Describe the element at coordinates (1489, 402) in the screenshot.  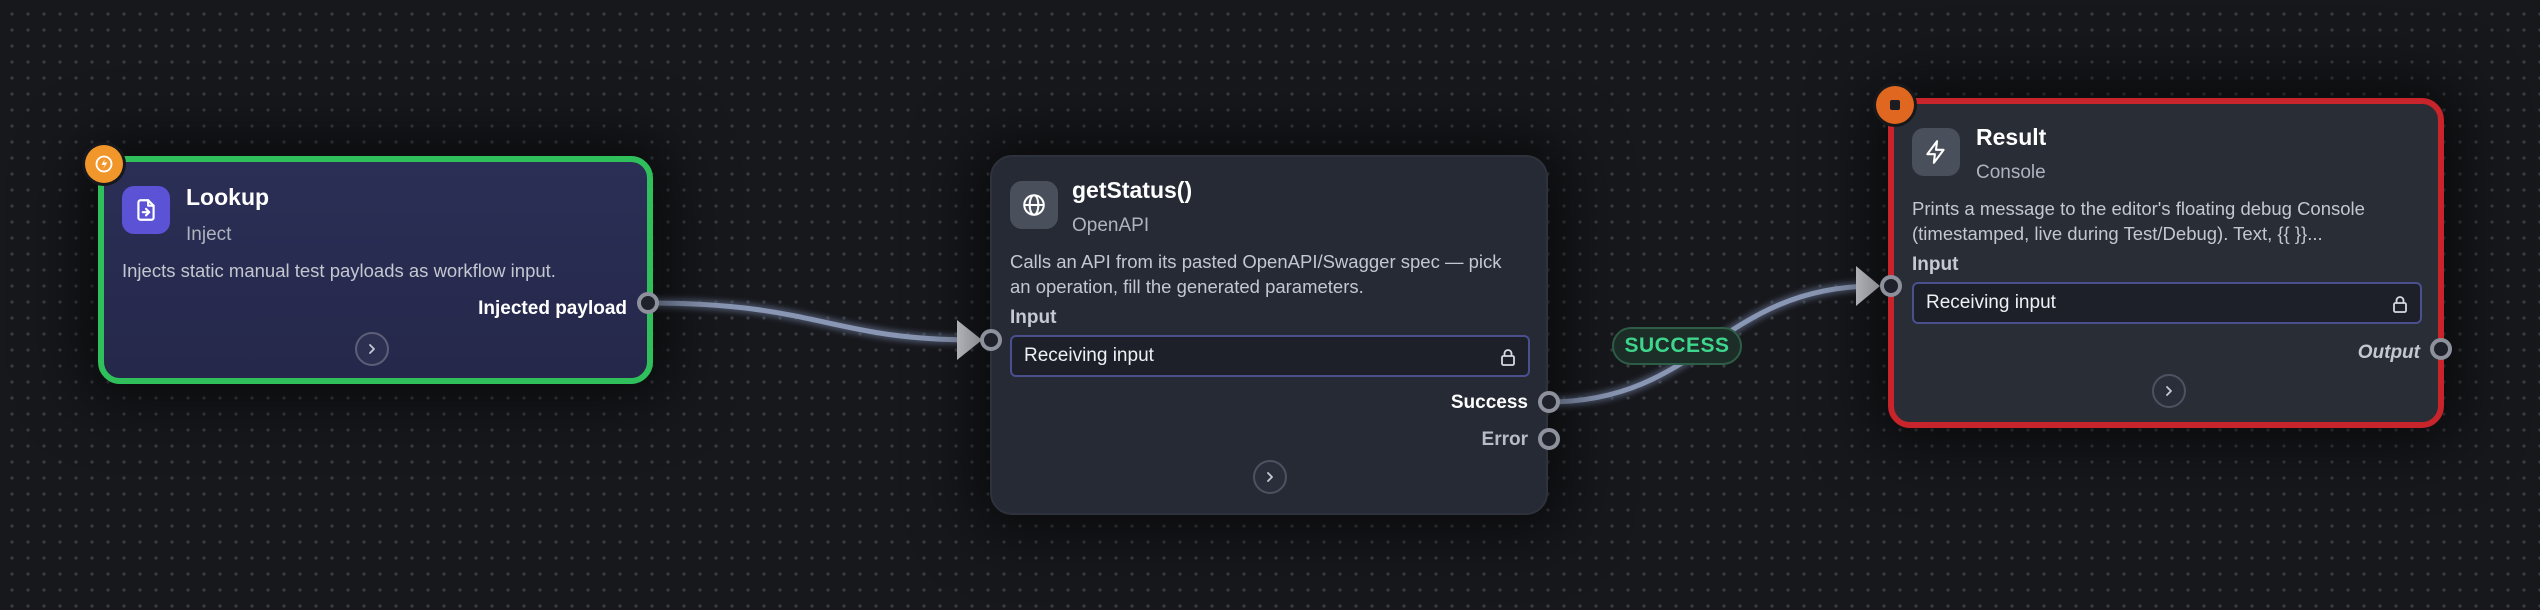
I see `output-label-success: Success` at that location.